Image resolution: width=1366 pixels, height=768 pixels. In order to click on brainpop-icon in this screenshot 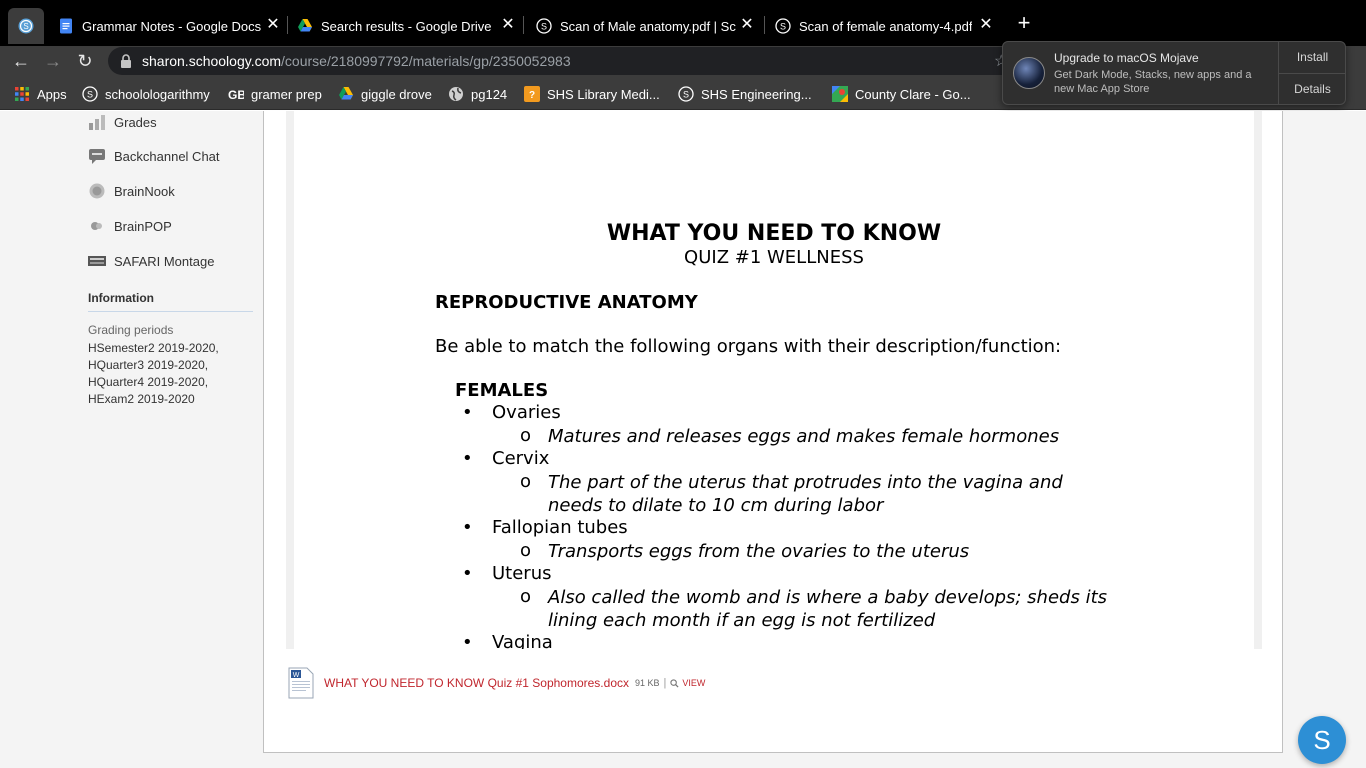, I will do `click(96, 226)`.